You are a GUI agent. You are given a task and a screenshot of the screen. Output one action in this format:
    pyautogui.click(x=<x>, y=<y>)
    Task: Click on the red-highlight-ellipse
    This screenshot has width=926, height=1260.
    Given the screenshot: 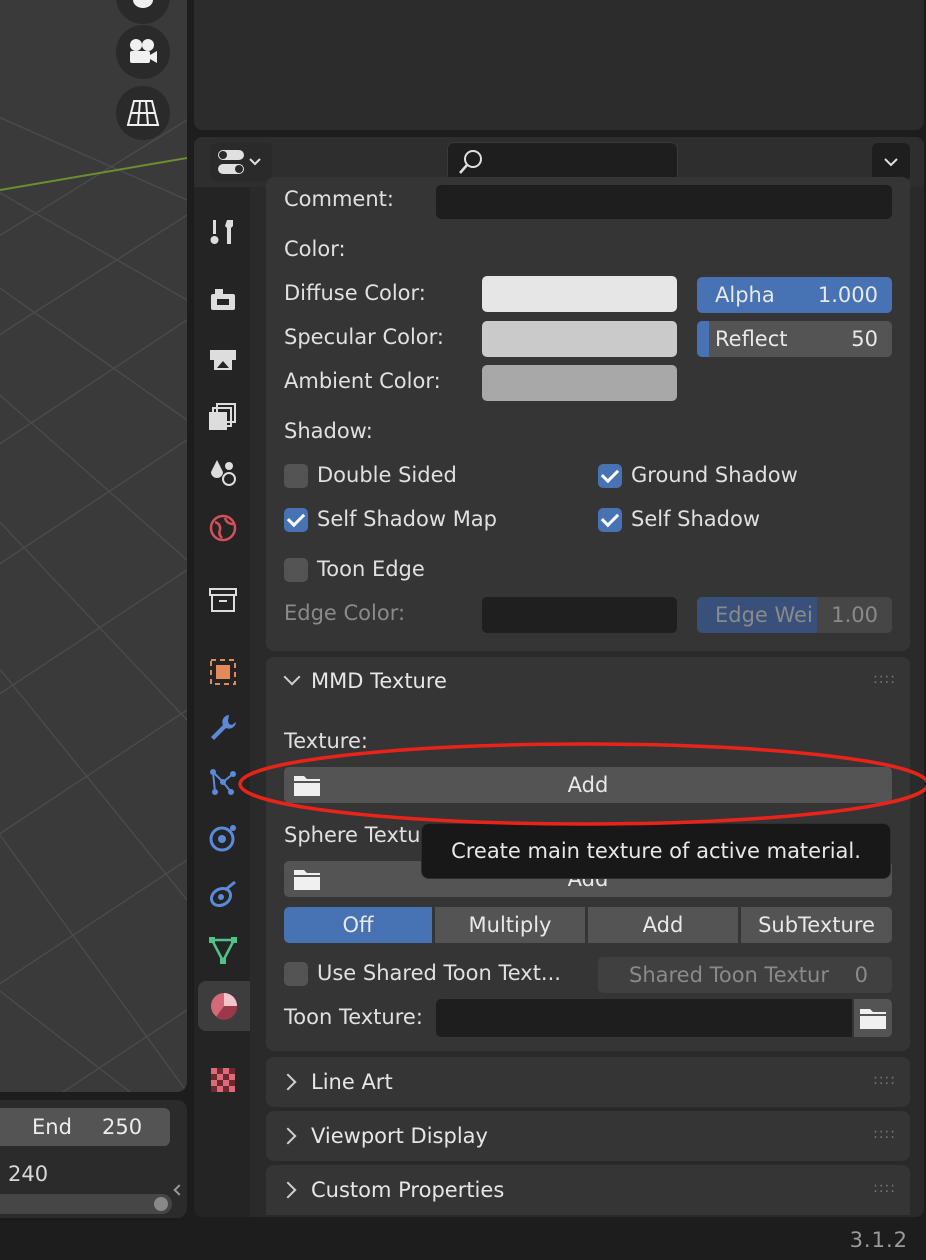 What is the action you would take?
    pyautogui.click(x=582, y=784)
    